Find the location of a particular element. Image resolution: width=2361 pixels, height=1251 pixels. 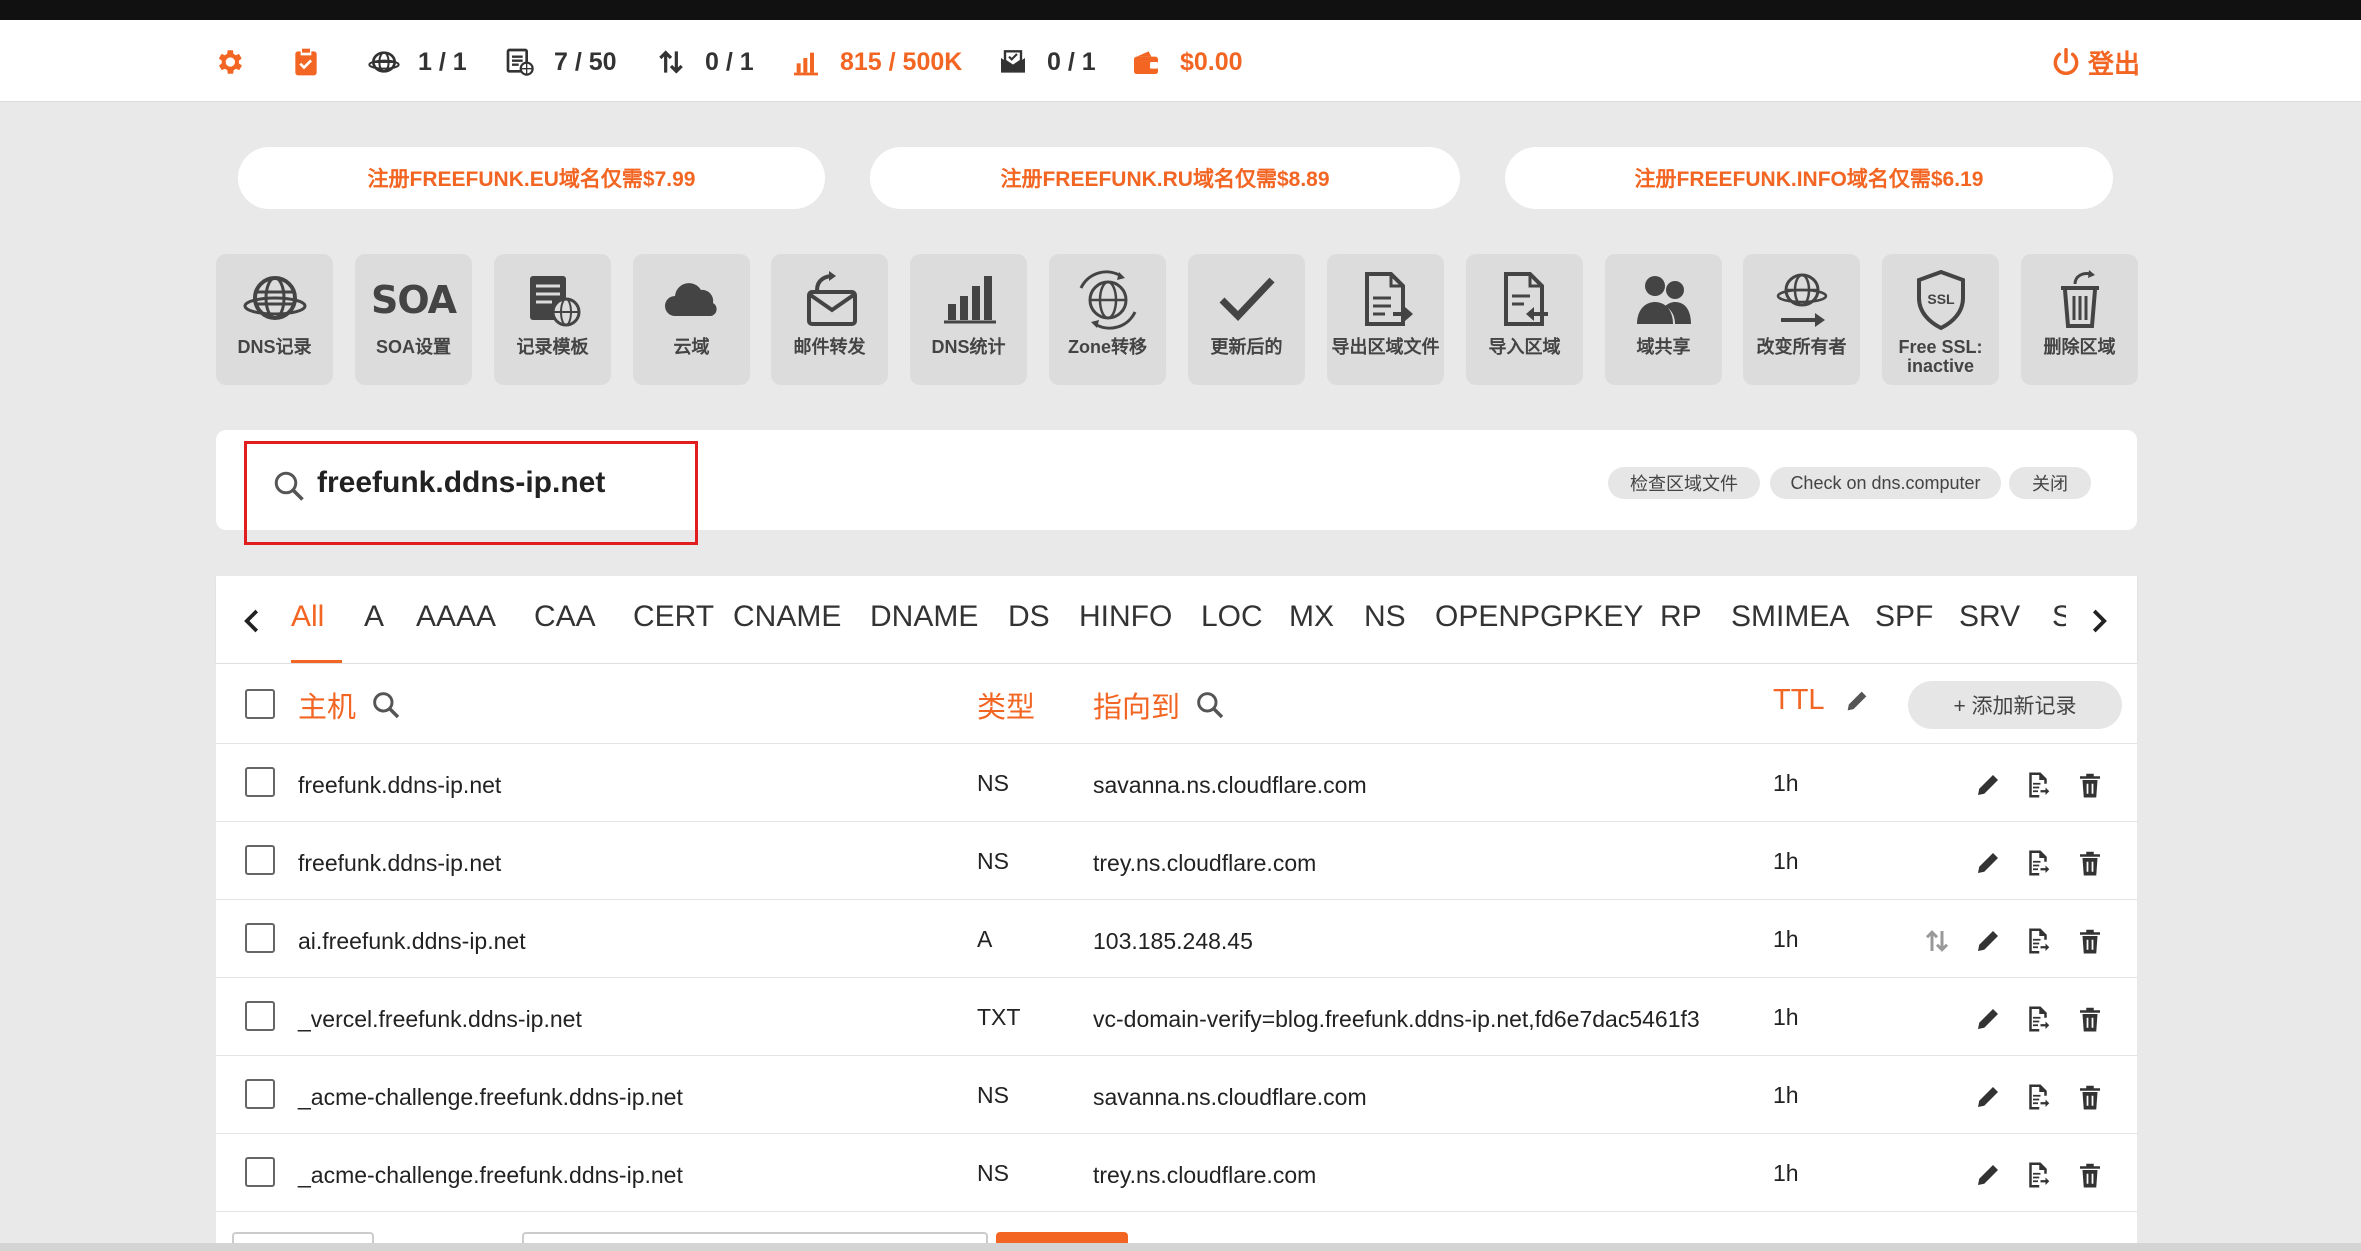

type-column-header: 类型 is located at coordinates (1006, 705).